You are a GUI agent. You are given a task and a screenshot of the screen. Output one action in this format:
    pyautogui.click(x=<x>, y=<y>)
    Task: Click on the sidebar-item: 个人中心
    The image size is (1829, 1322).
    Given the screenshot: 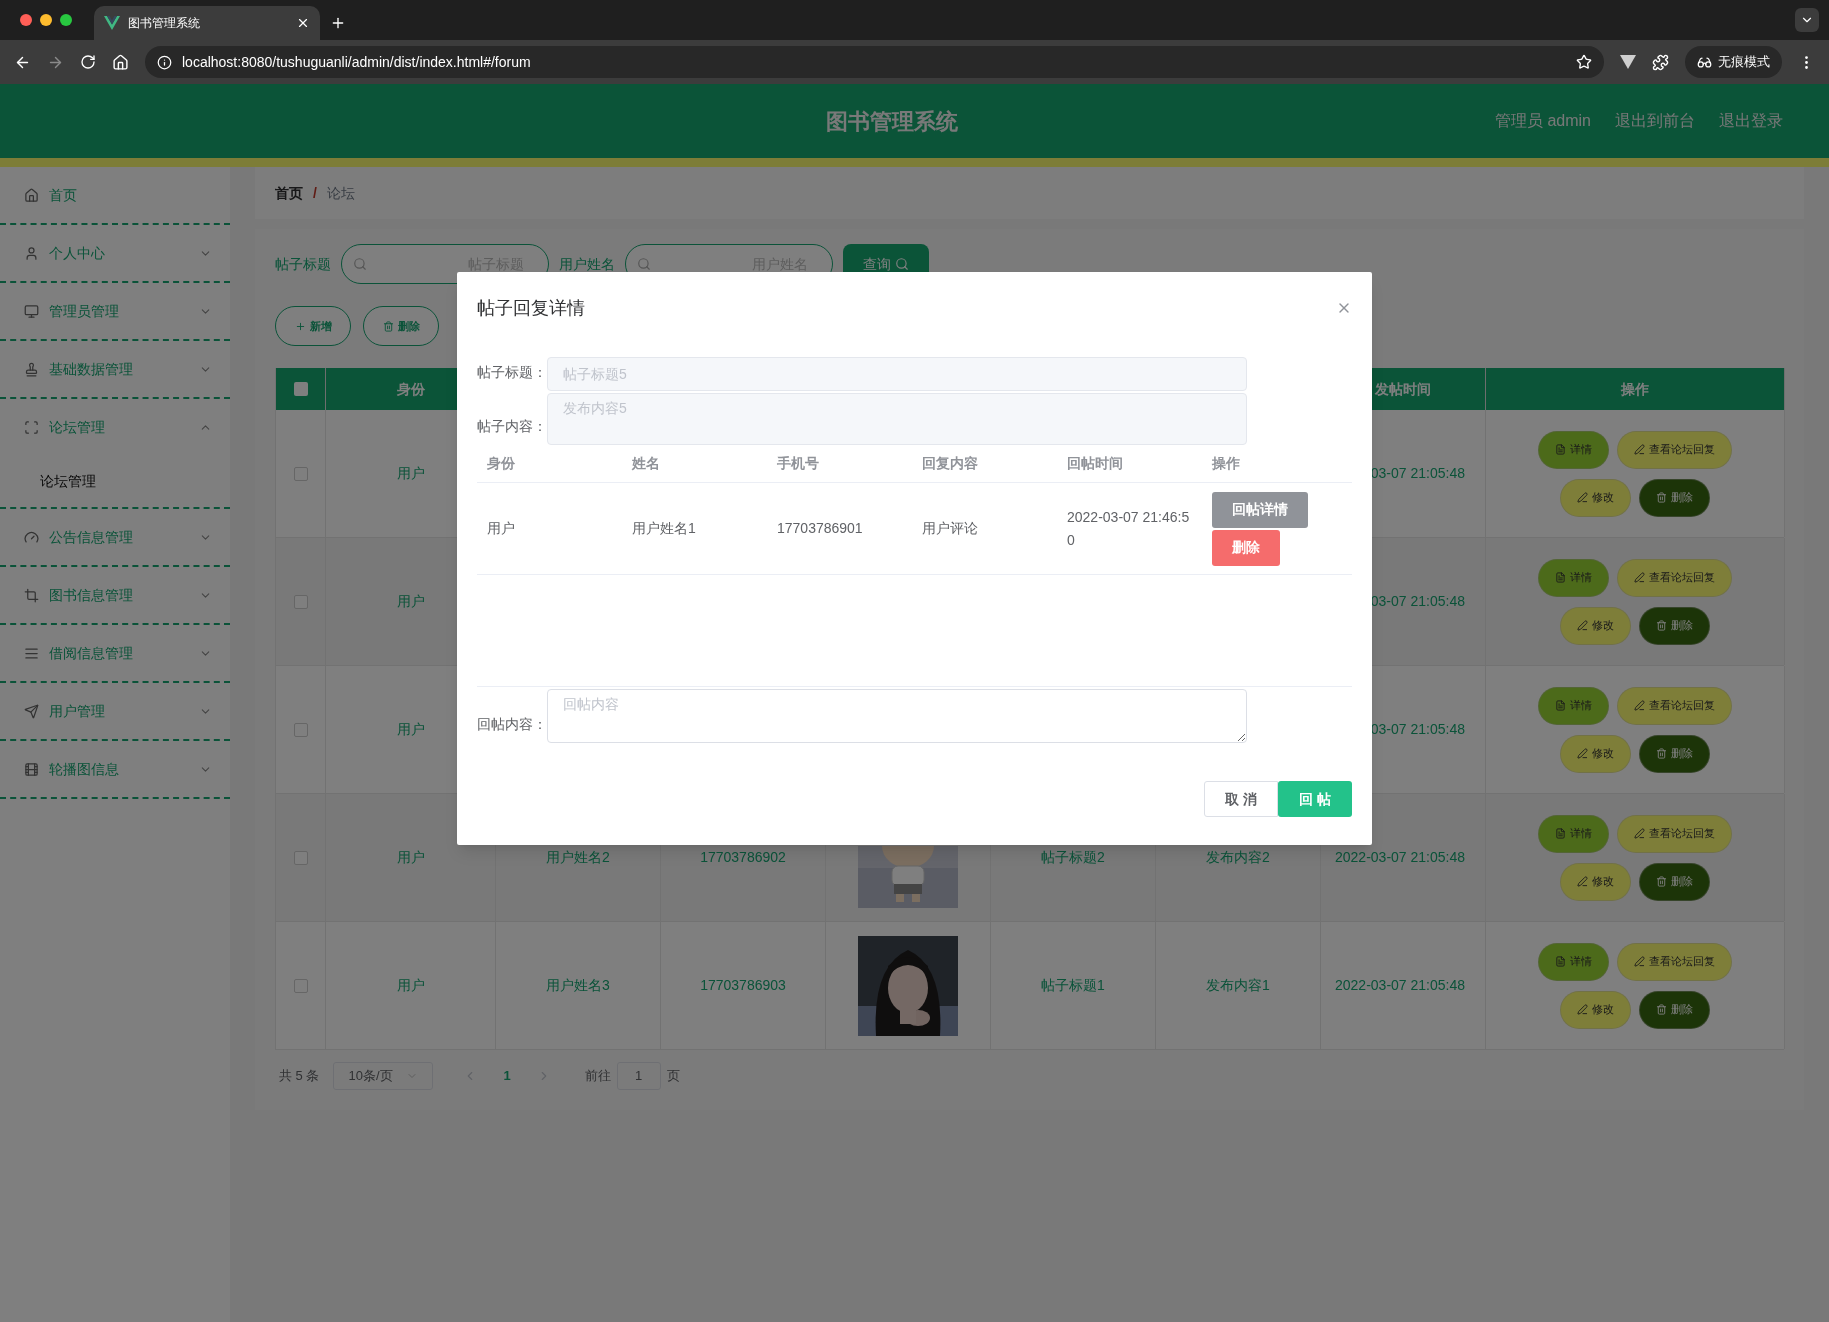 What is the action you would take?
    pyautogui.click(x=115, y=253)
    